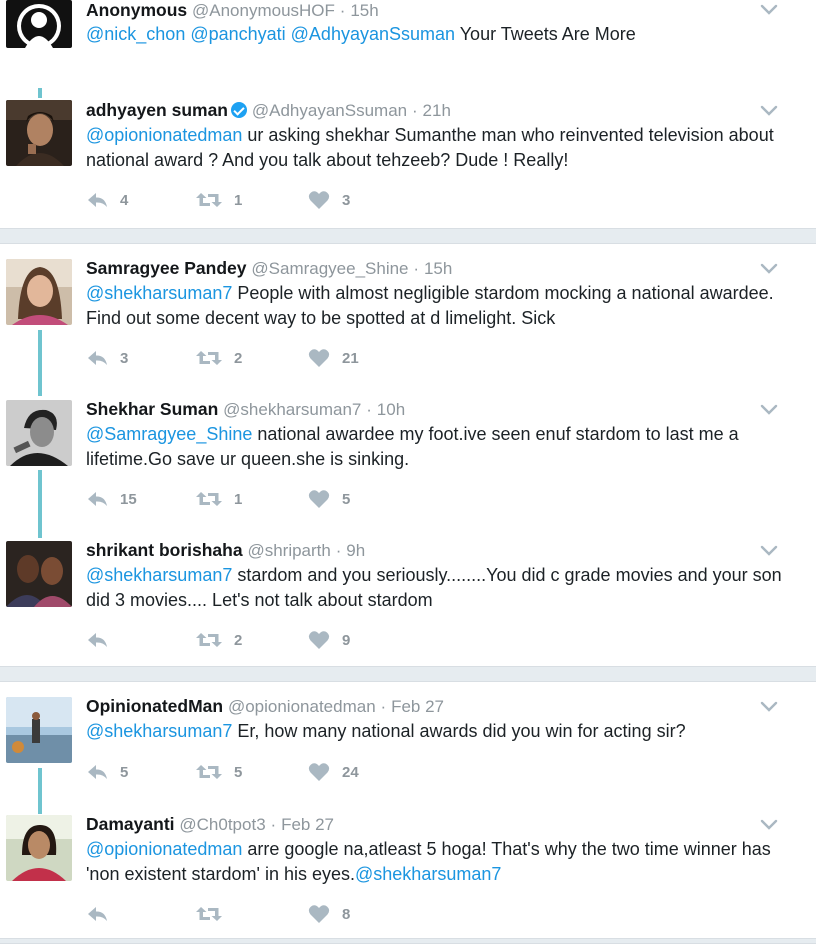 The width and height of the screenshot is (816, 944). Describe the element at coordinates (111, 499) in the screenshot. I see `reply-button: 15` at that location.